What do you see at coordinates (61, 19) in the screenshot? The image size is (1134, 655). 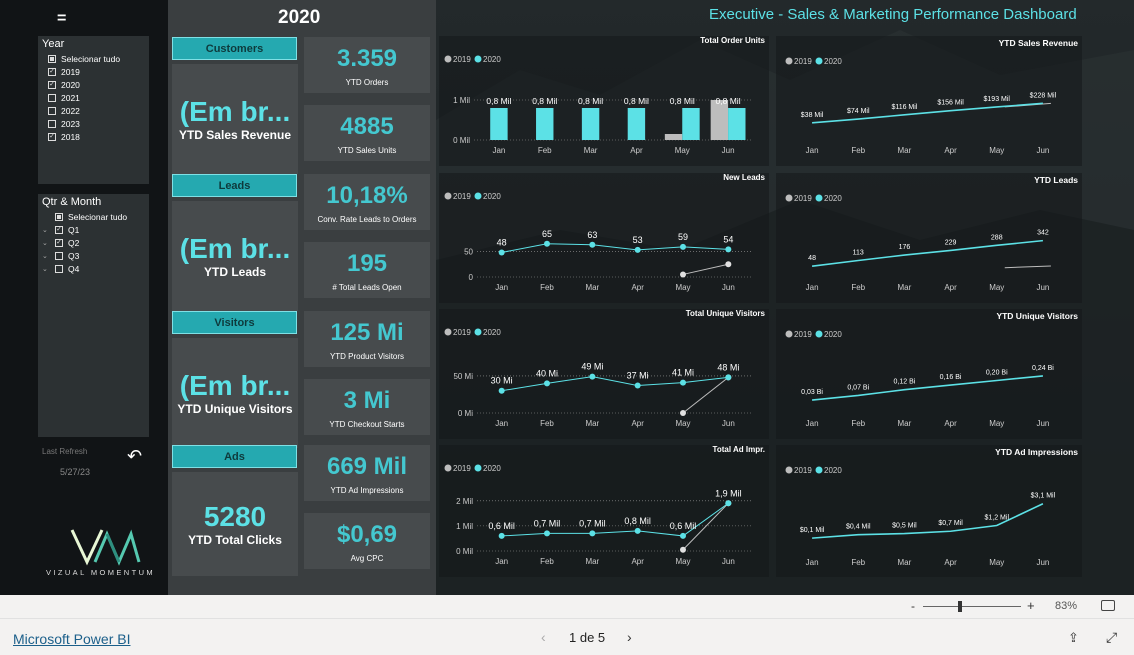 I see `hamburger-icon: =` at bounding box center [61, 19].